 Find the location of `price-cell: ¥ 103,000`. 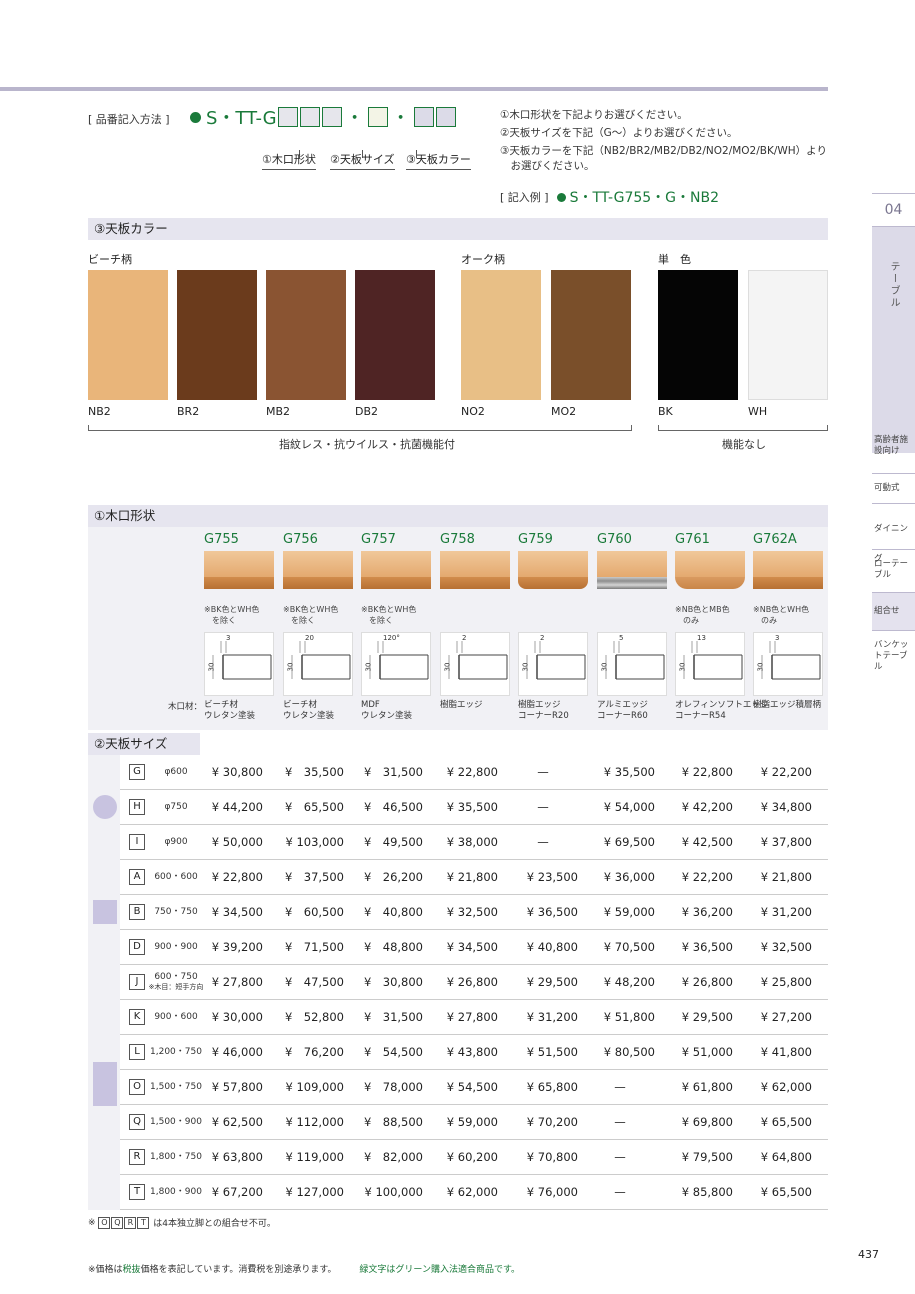

price-cell: ¥ 103,000 is located at coordinates (314, 842).